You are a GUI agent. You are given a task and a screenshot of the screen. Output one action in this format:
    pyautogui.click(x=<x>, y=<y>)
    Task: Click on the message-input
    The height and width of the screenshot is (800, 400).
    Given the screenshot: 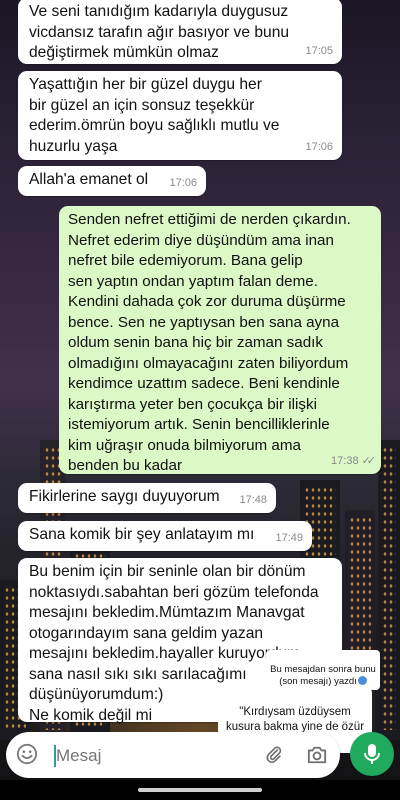 What is the action you would take?
    pyautogui.click(x=154, y=756)
    